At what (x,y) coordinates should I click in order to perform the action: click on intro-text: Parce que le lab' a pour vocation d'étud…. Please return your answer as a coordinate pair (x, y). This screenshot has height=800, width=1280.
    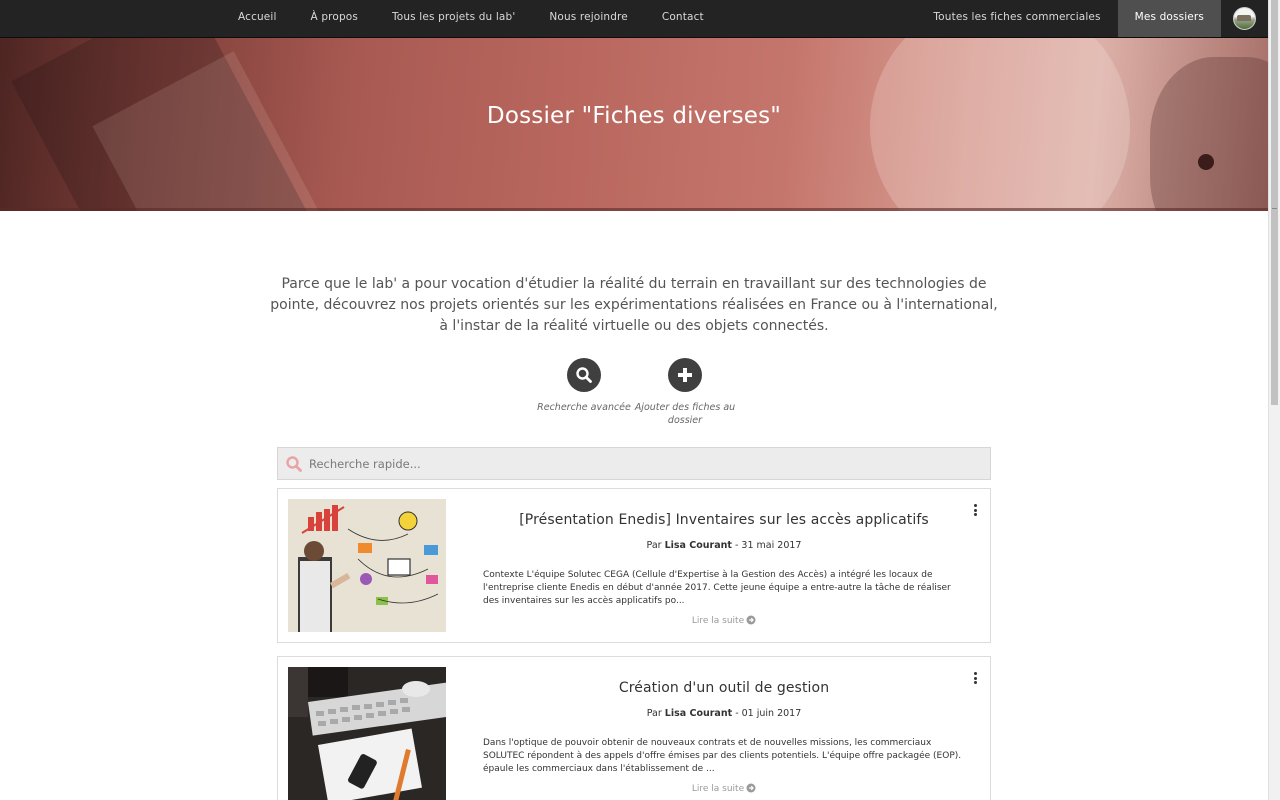
    Looking at the image, I should click on (634, 305).